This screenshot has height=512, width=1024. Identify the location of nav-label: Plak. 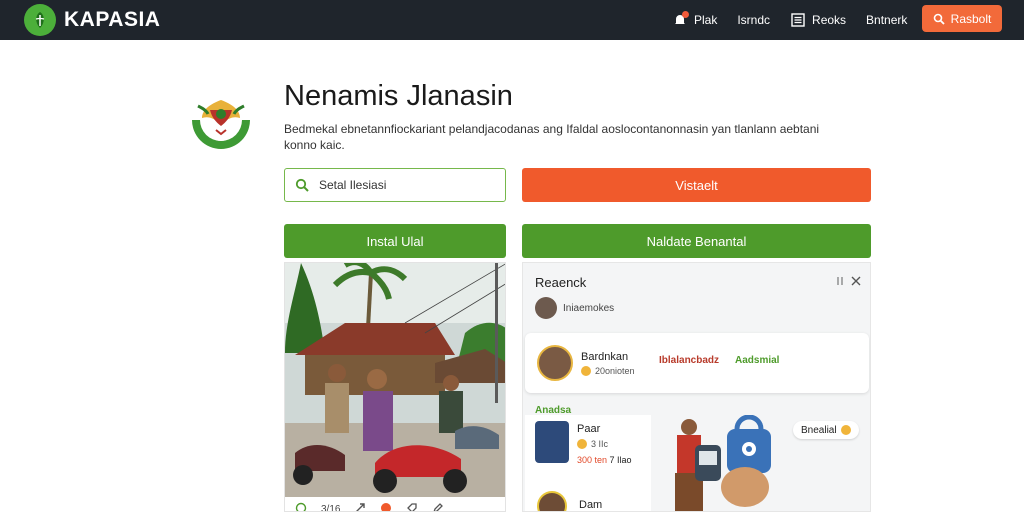
(706, 20).